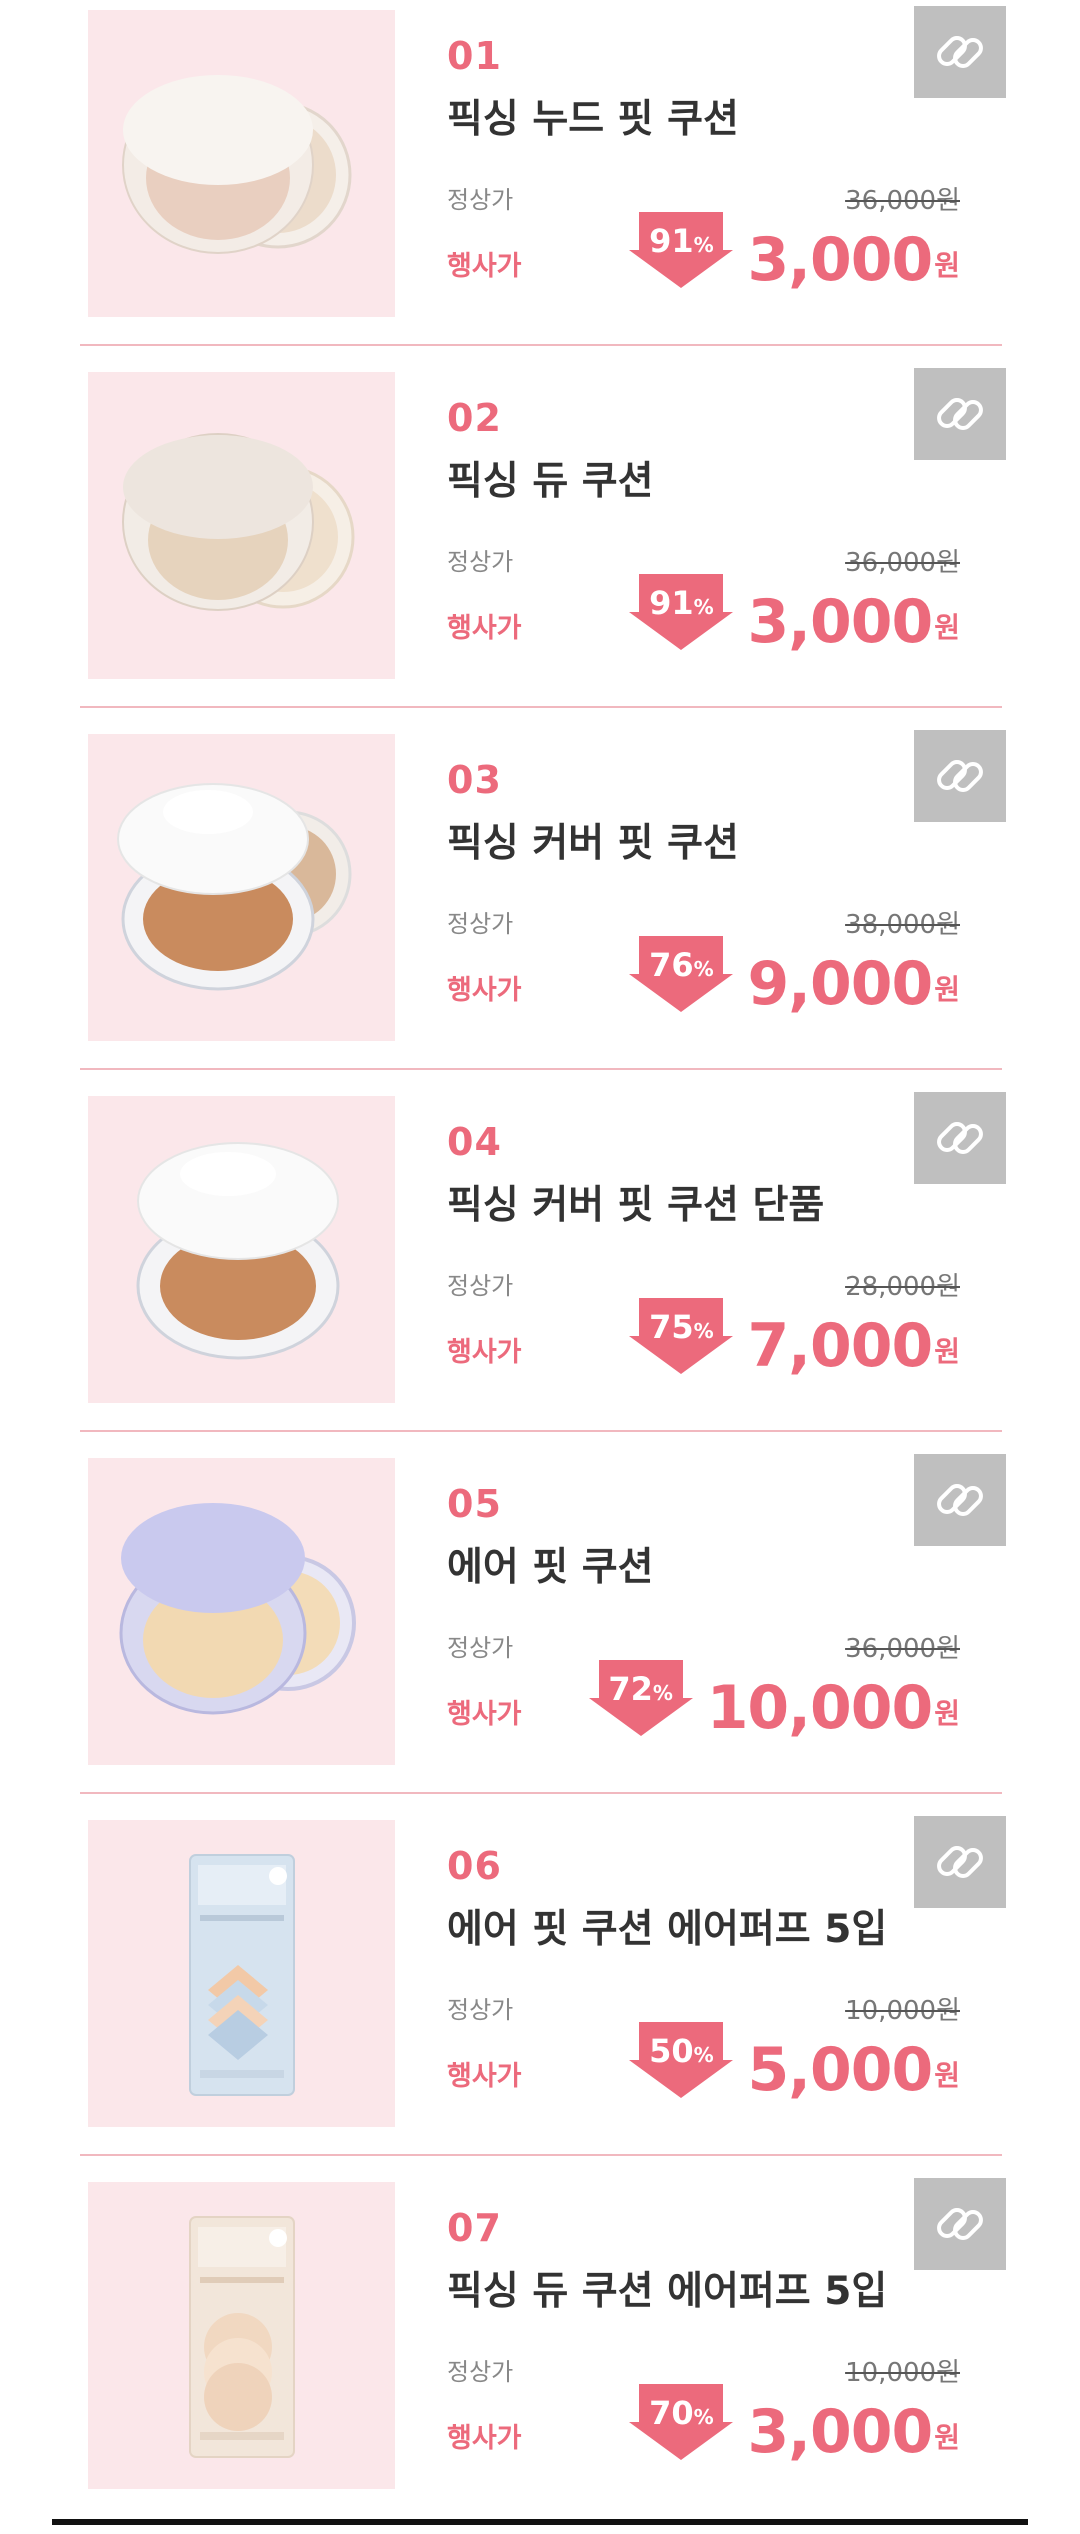 Image resolution: width=1080 pixels, height=2534 pixels. What do you see at coordinates (474, 418) in the screenshot?
I see `product-number: 02` at bounding box center [474, 418].